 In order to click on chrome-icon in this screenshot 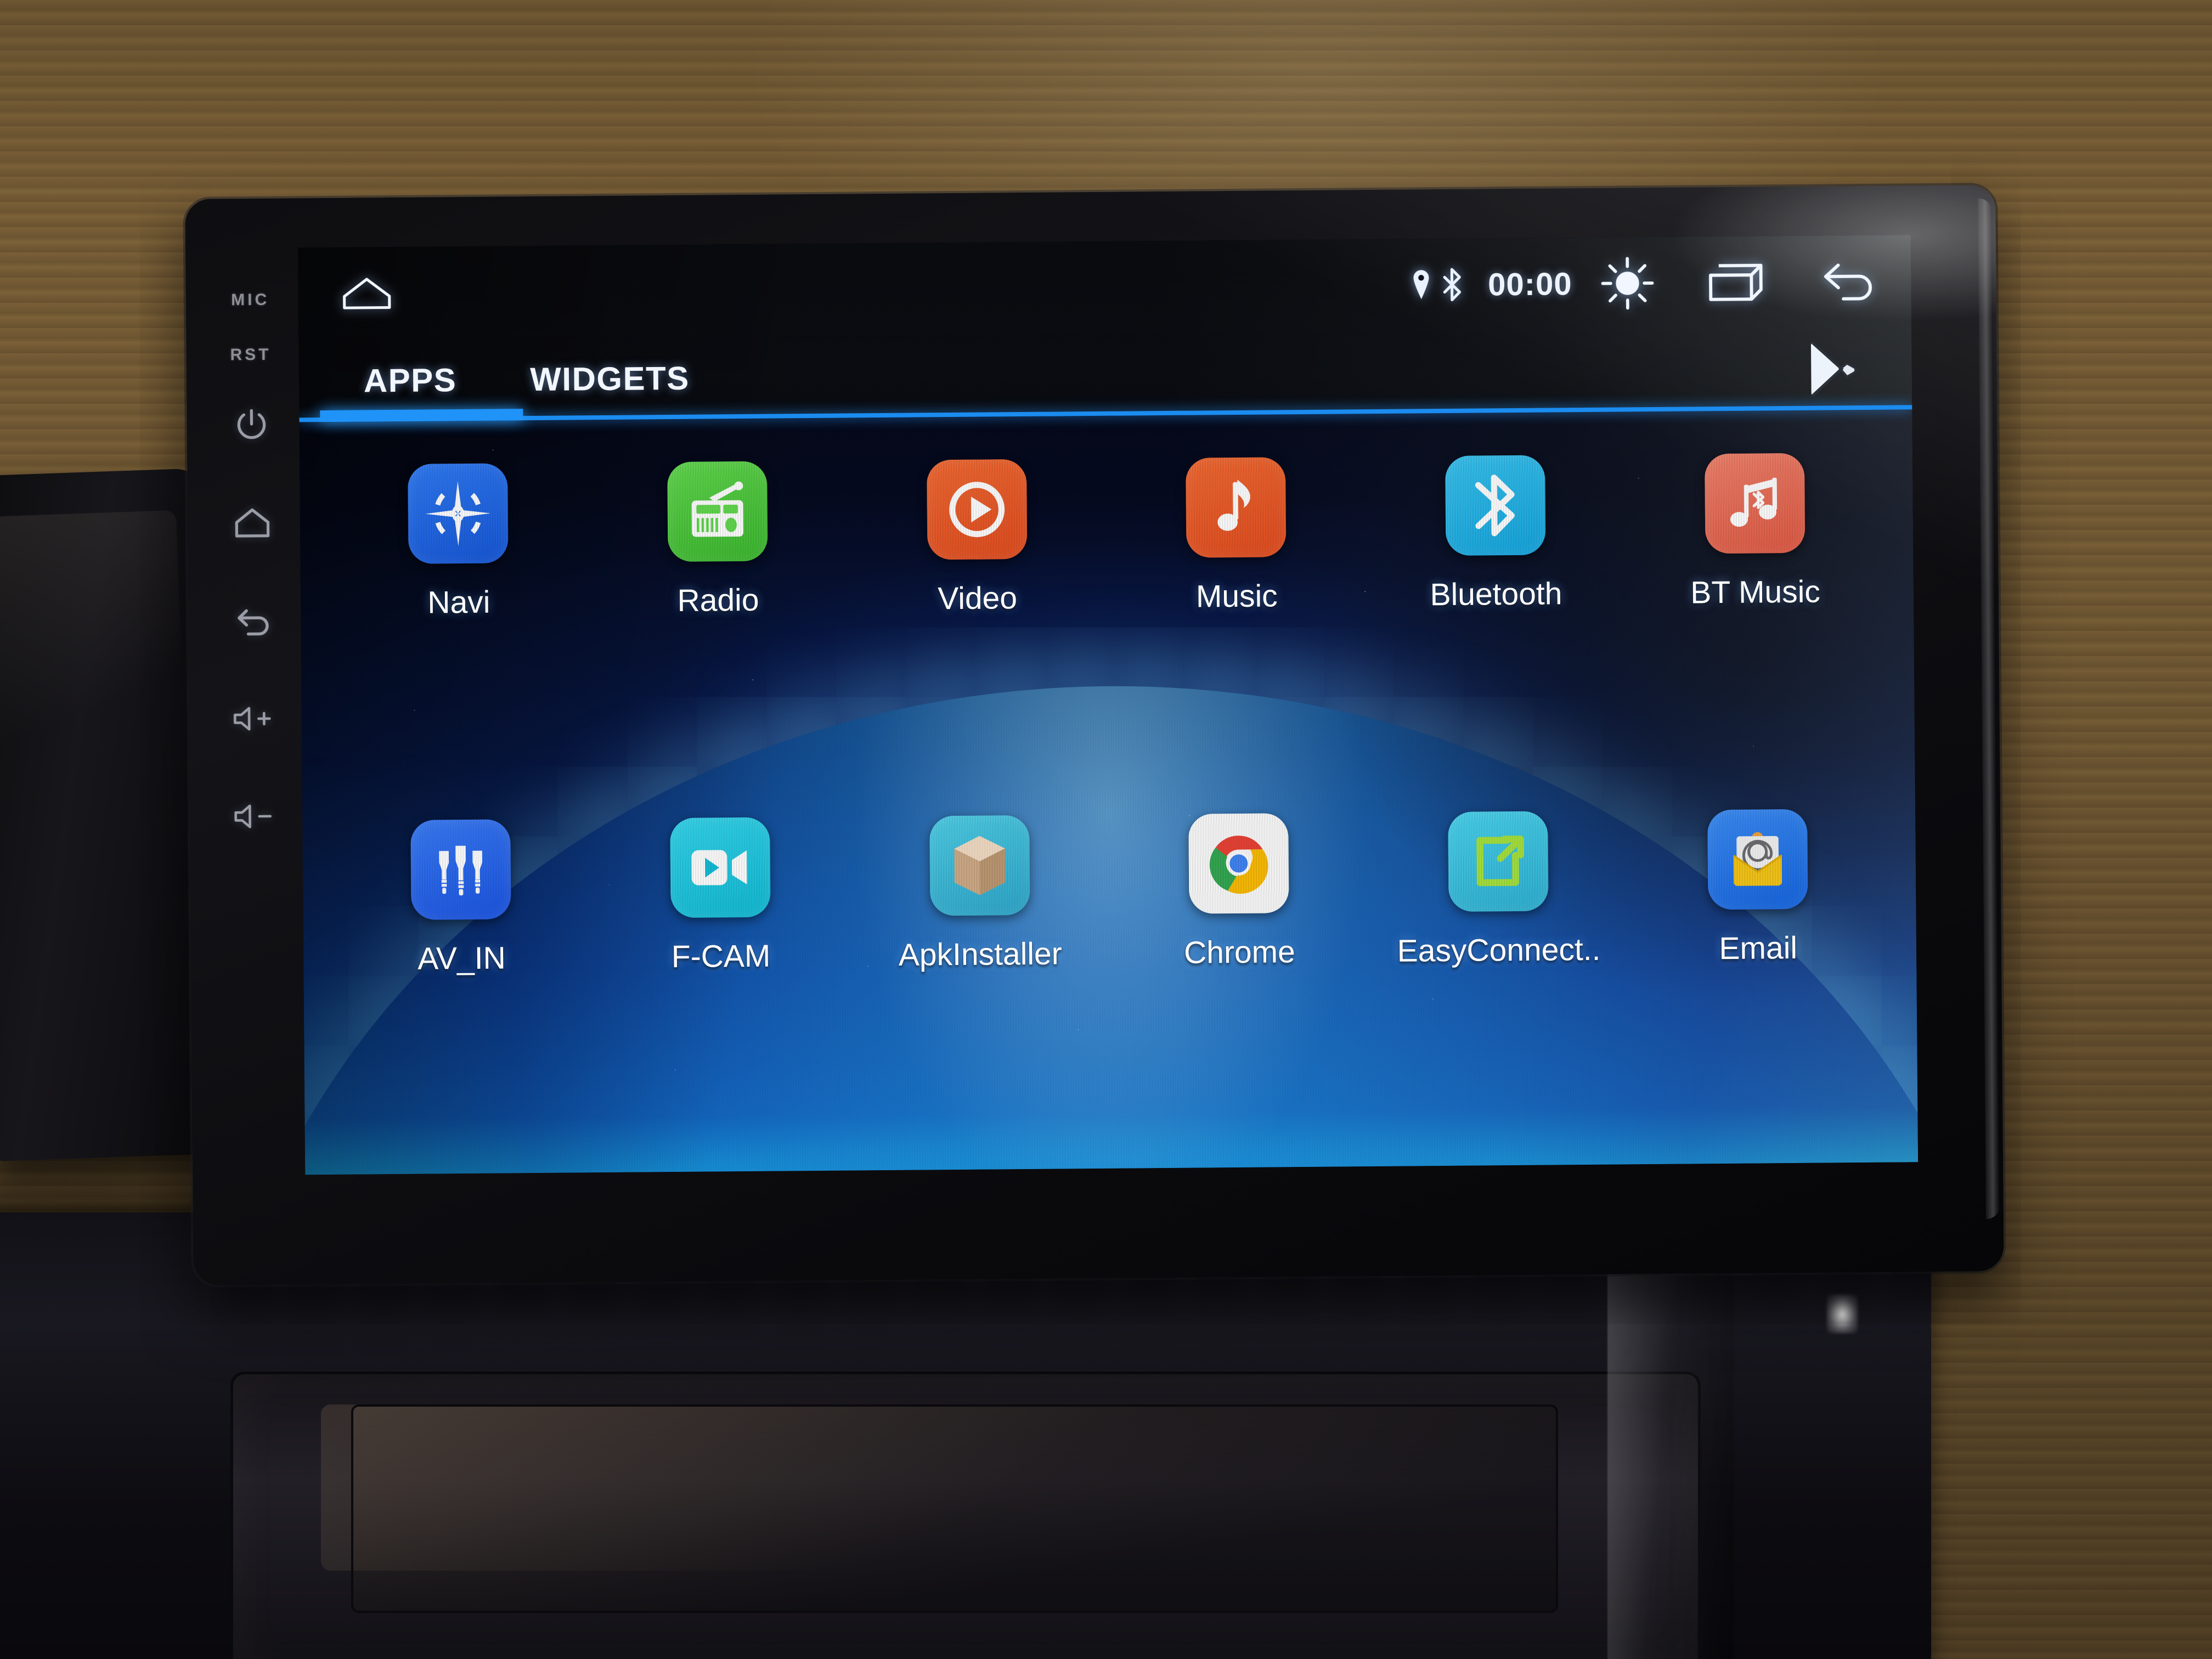, I will do `click(1238, 864)`.